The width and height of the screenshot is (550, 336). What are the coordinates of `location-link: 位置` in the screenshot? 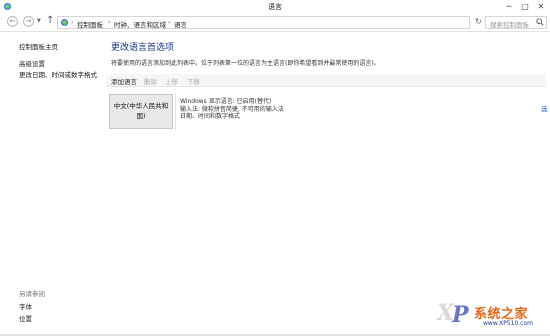 It's located at (25, 318).